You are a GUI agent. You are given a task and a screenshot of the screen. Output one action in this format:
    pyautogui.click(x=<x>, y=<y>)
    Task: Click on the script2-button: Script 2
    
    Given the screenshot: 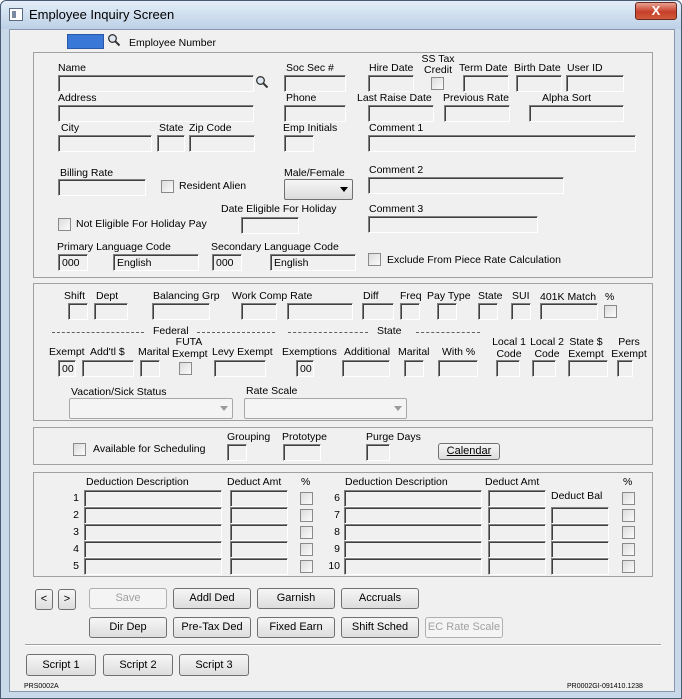 What is the action you would take?
    pyautogui.click(x=138, y=665)
    